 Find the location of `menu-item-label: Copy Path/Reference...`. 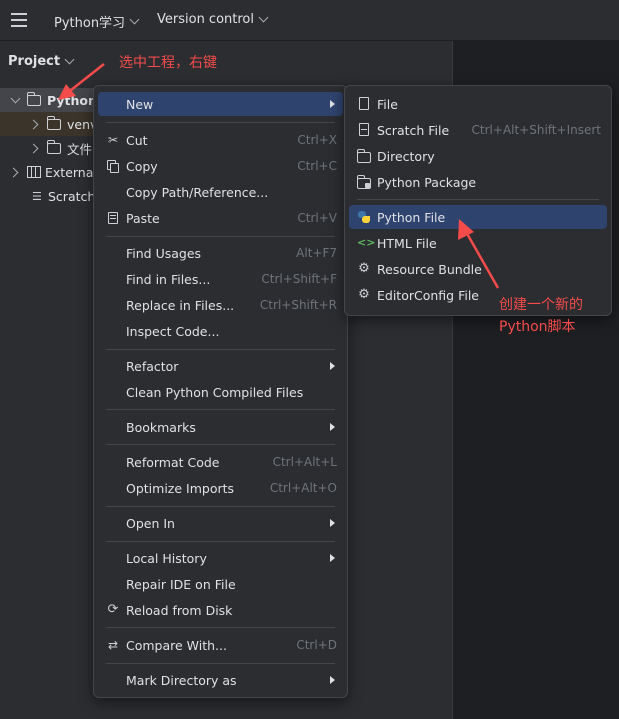

menu-item-label: Copy Path/Reference... is located at coordinates (197, 192).